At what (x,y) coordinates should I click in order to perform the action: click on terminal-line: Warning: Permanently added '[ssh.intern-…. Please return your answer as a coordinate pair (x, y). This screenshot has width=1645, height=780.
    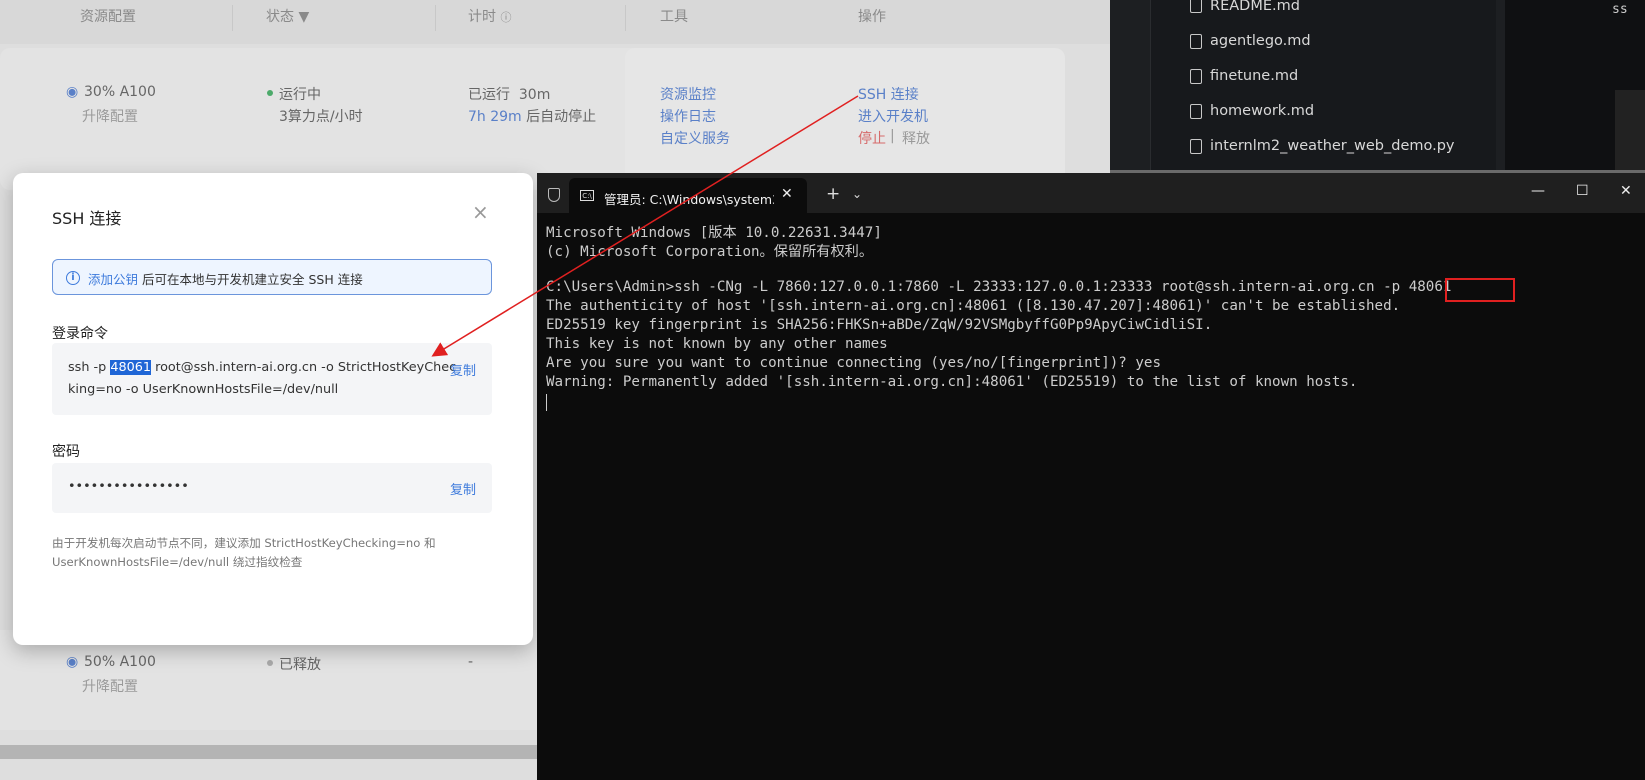
    Looking at the image, I should click on (952, 382).